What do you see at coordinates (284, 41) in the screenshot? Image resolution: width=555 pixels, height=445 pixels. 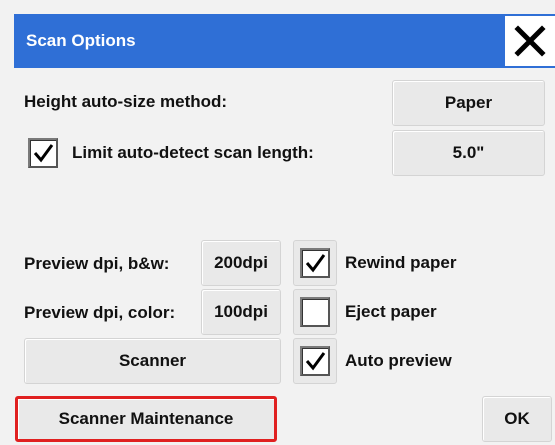 I see `title-bar: Scan Options` at bounding box center [284, 41].